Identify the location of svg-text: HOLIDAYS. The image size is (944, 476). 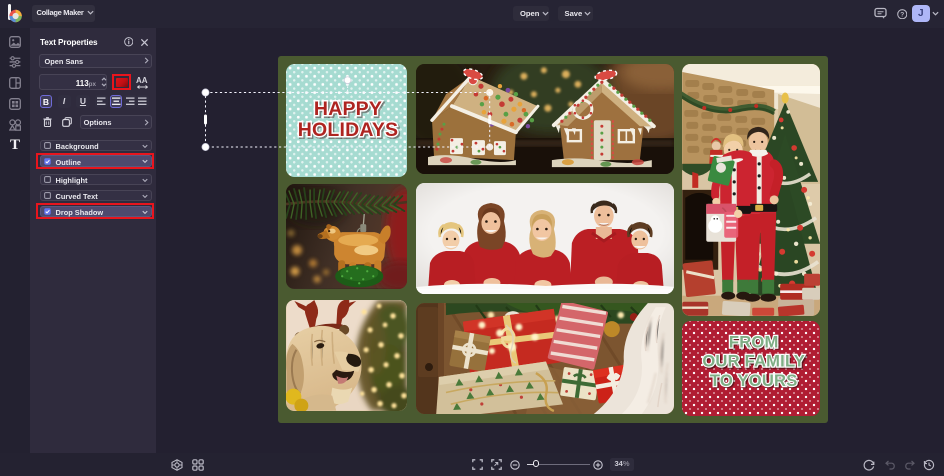
(347, 130).